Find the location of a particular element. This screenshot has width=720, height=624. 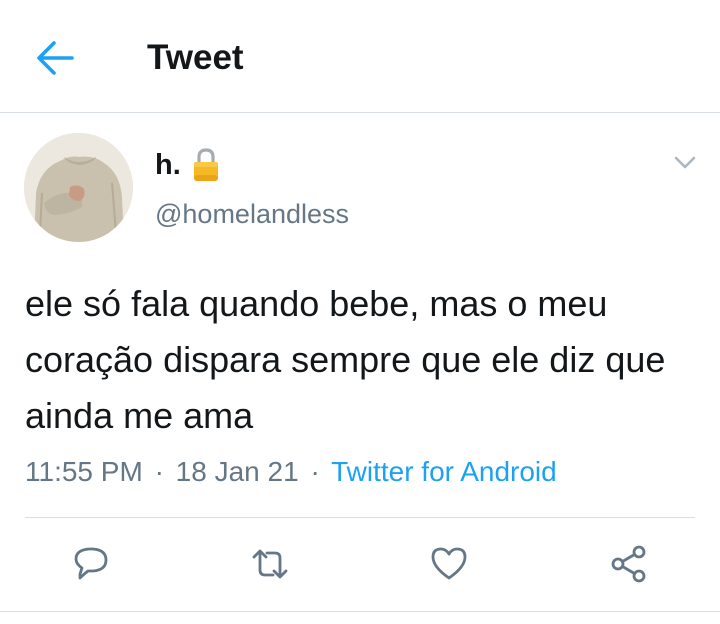

lock-icon is located at coordinates (206, 165).